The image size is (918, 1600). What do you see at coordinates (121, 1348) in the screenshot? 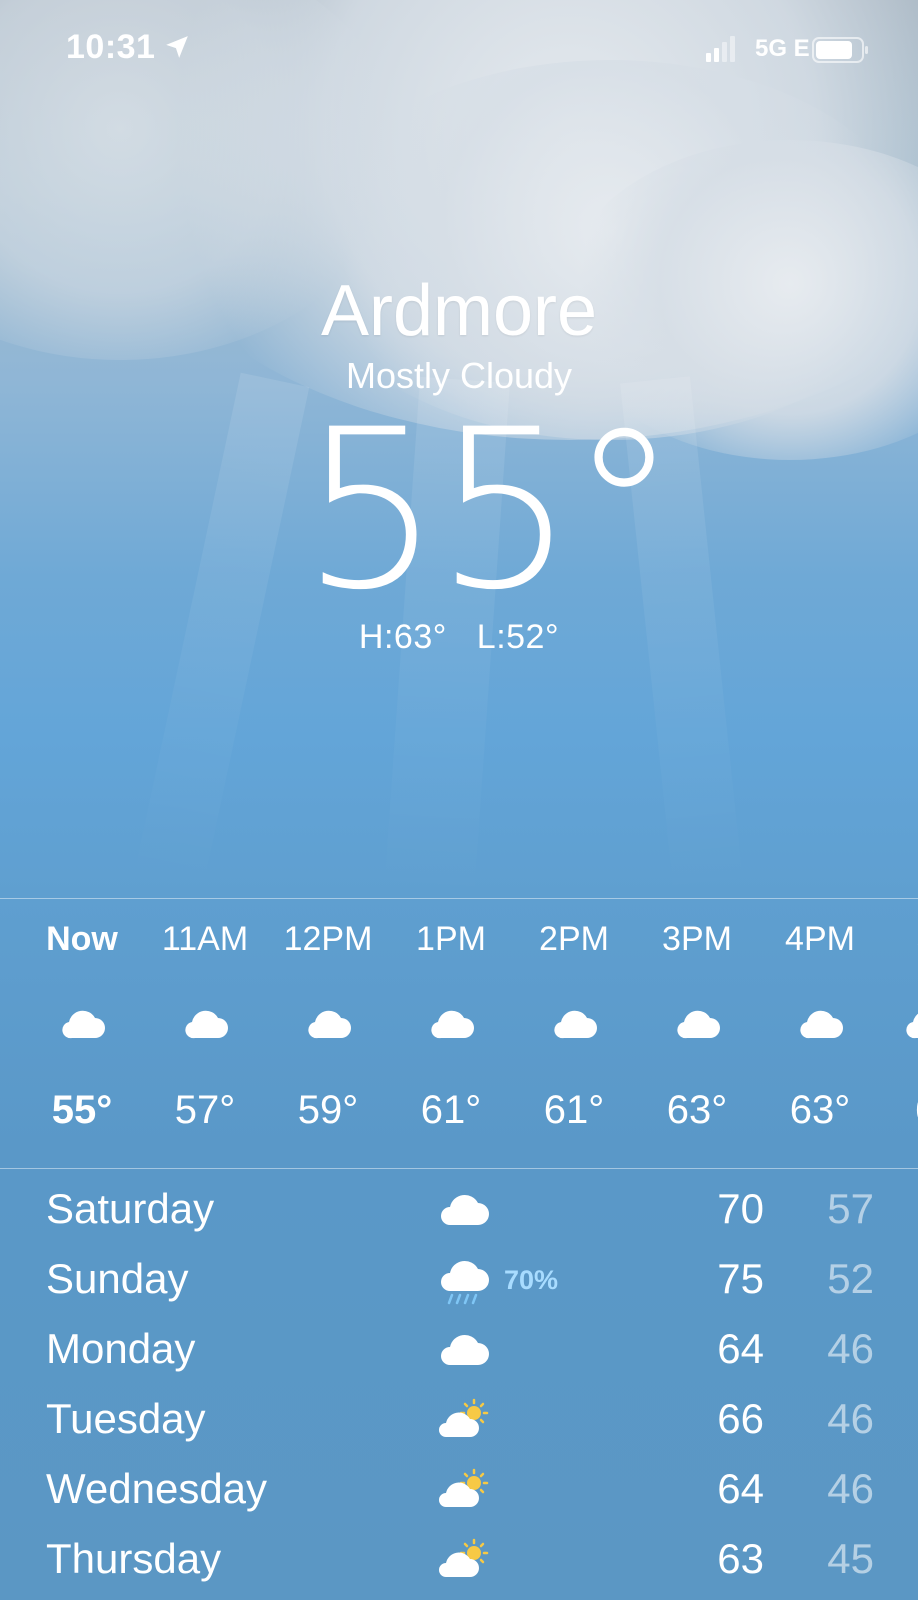
I see `day-name: Monday` at bounding box center [121, 1348].